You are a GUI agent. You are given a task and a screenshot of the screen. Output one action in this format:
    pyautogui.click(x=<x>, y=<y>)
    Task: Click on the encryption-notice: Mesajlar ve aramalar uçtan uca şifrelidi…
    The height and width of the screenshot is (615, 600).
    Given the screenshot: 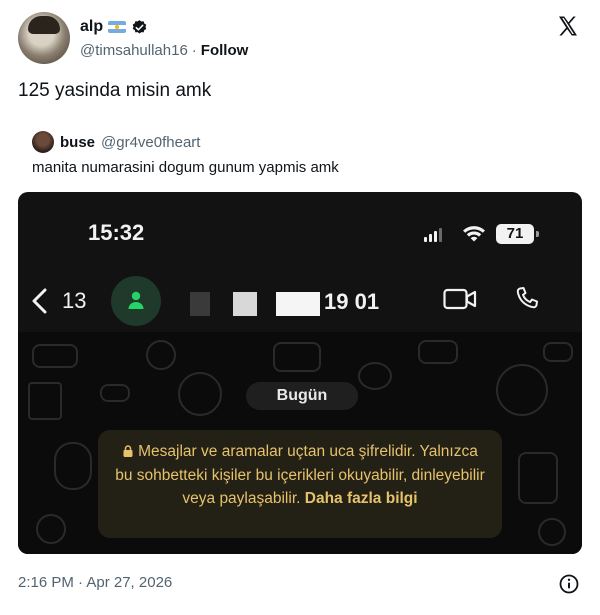 What is the action you would take?
    pyautogui.click(x=300, y=484)
    